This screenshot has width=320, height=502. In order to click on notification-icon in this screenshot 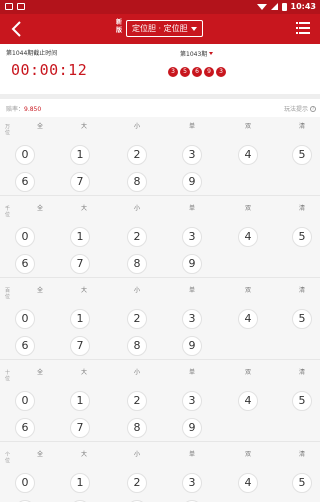, I will do `click(9, 6)`.